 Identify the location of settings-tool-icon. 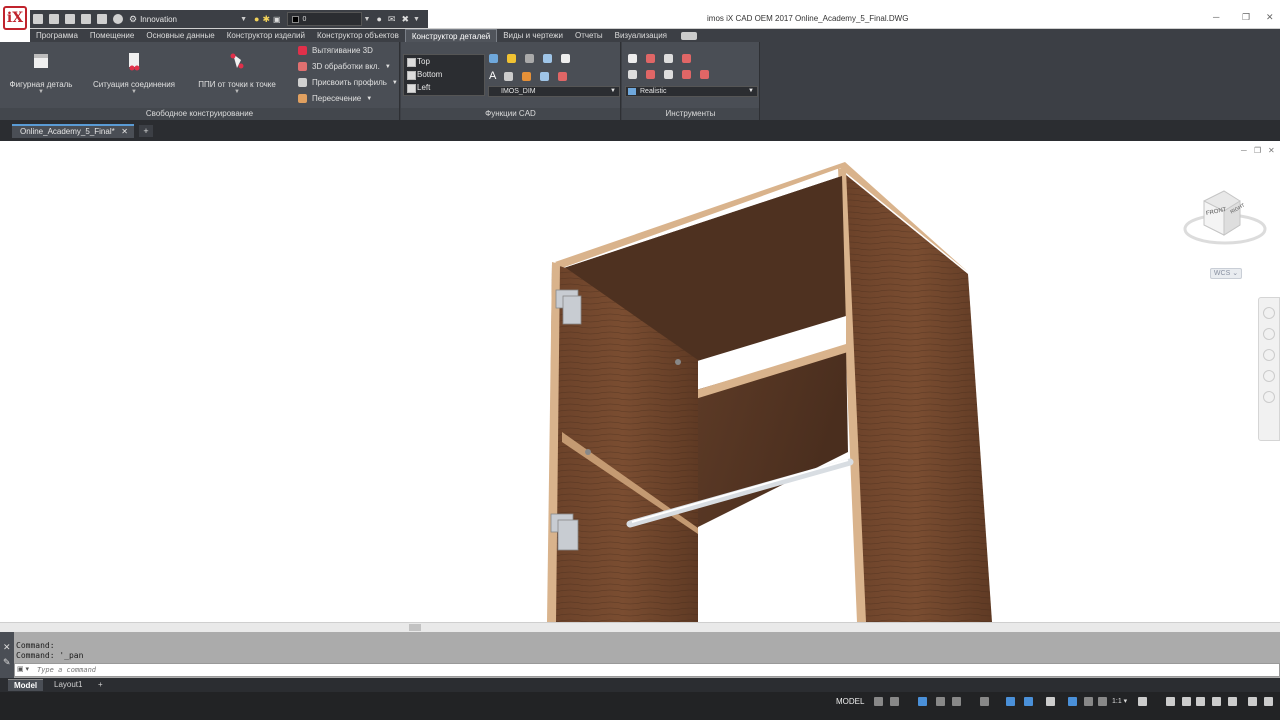
(632, 74).